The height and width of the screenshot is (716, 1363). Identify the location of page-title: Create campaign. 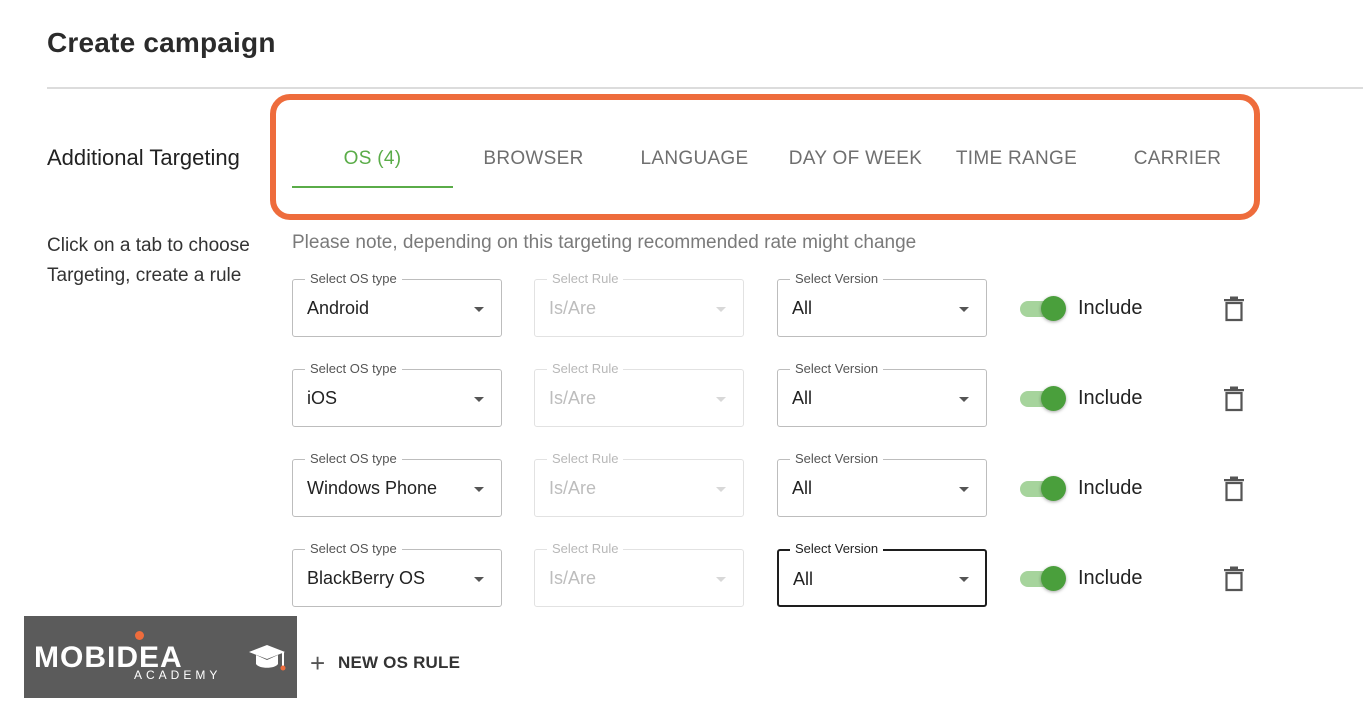
(161, 42).